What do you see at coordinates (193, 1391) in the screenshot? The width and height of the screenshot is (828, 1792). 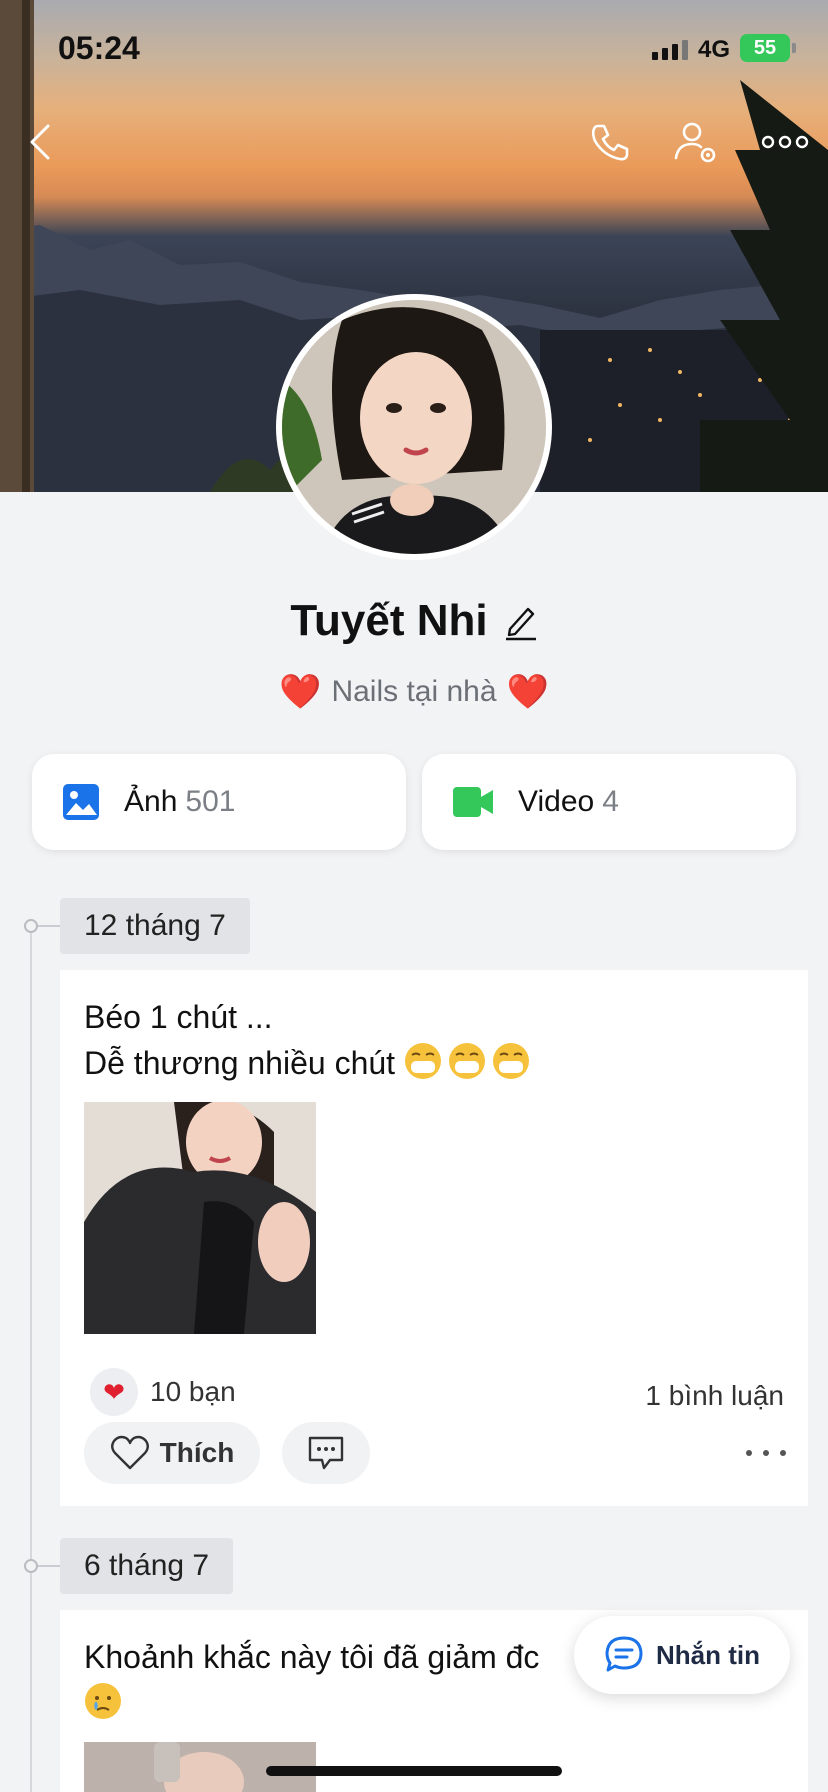 I see `reaction-count: 10 bạn` at bounding box center [193, 1391].